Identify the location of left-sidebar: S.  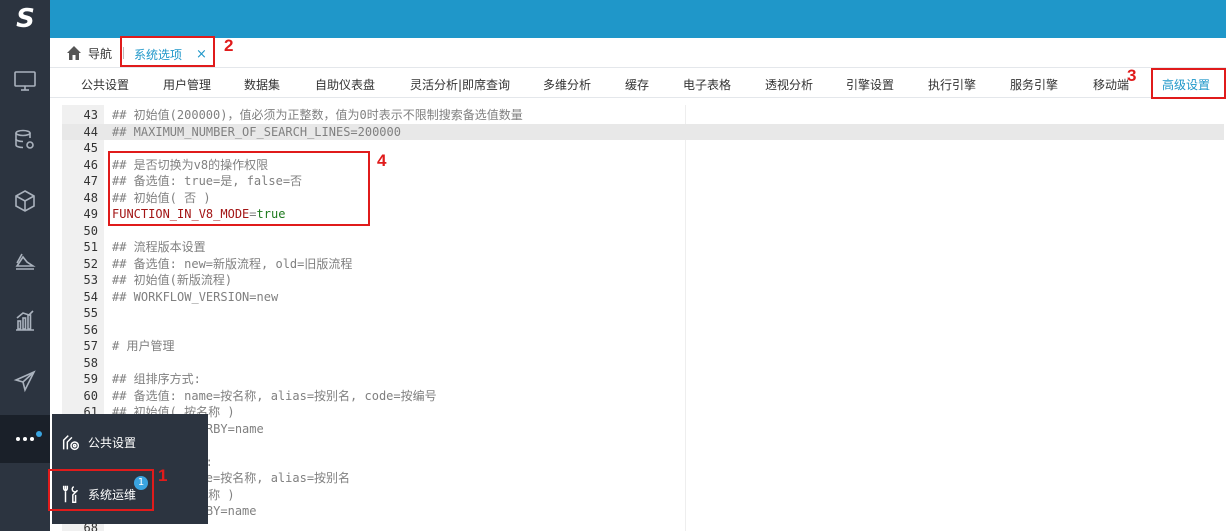
(25, 265).